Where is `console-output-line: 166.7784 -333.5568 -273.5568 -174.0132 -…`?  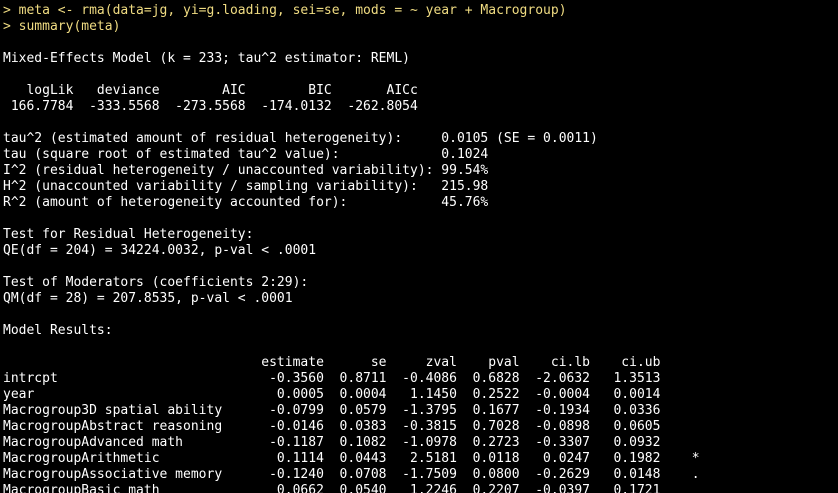 console-output-line: 166.7784 -333.5568 -273.5568 -174.0132 -… is located at coordinates (210, 106).